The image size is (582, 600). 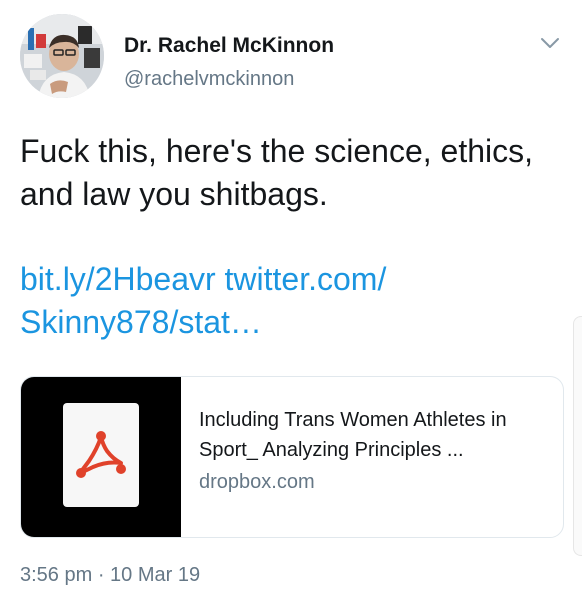 I want to click on scrollbar, so click(x=577, y=436).